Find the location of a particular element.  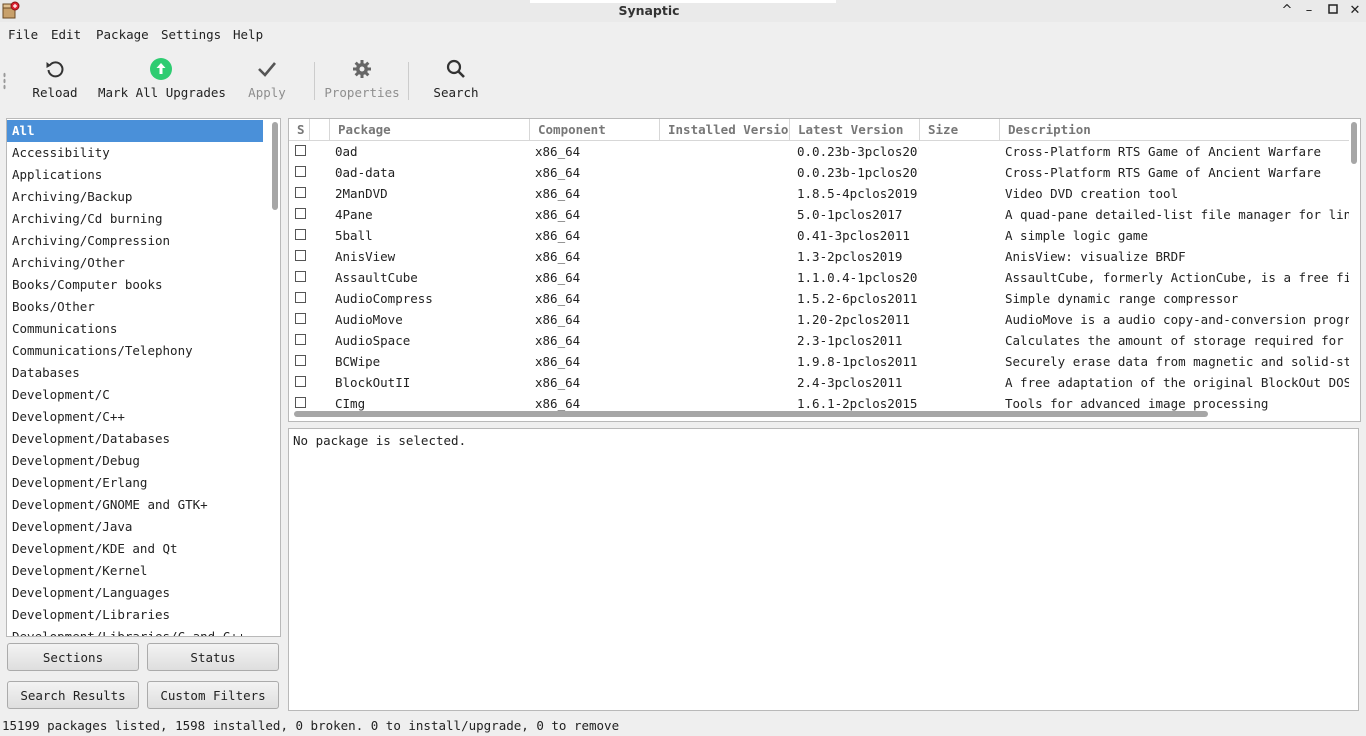

apply-button: Apply is located at coordinates (267, 79).